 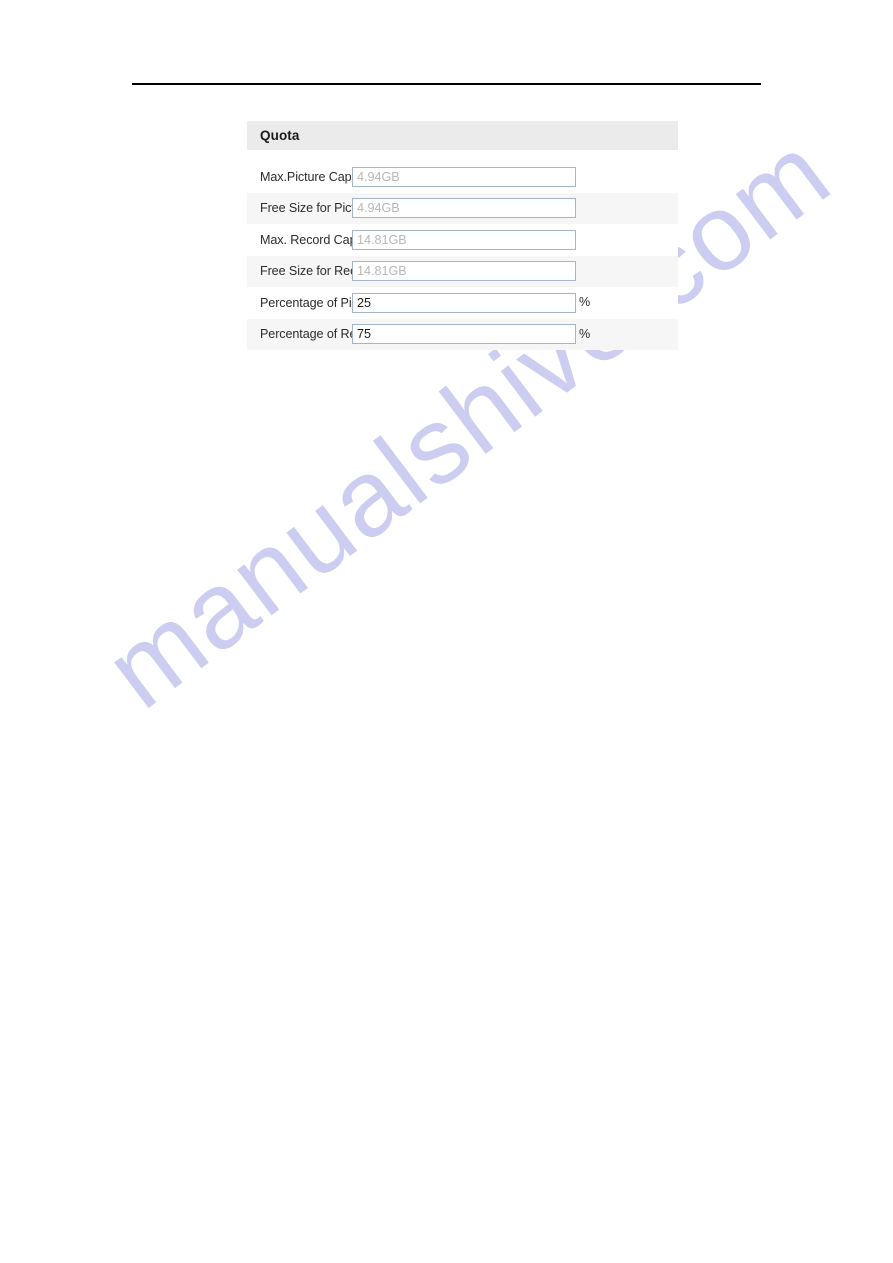 What do you see at coordinates (318, 176) in the screenshot?
I see `quota-row-label: Max.Picture Capacity` at bounding box center [318, 176].